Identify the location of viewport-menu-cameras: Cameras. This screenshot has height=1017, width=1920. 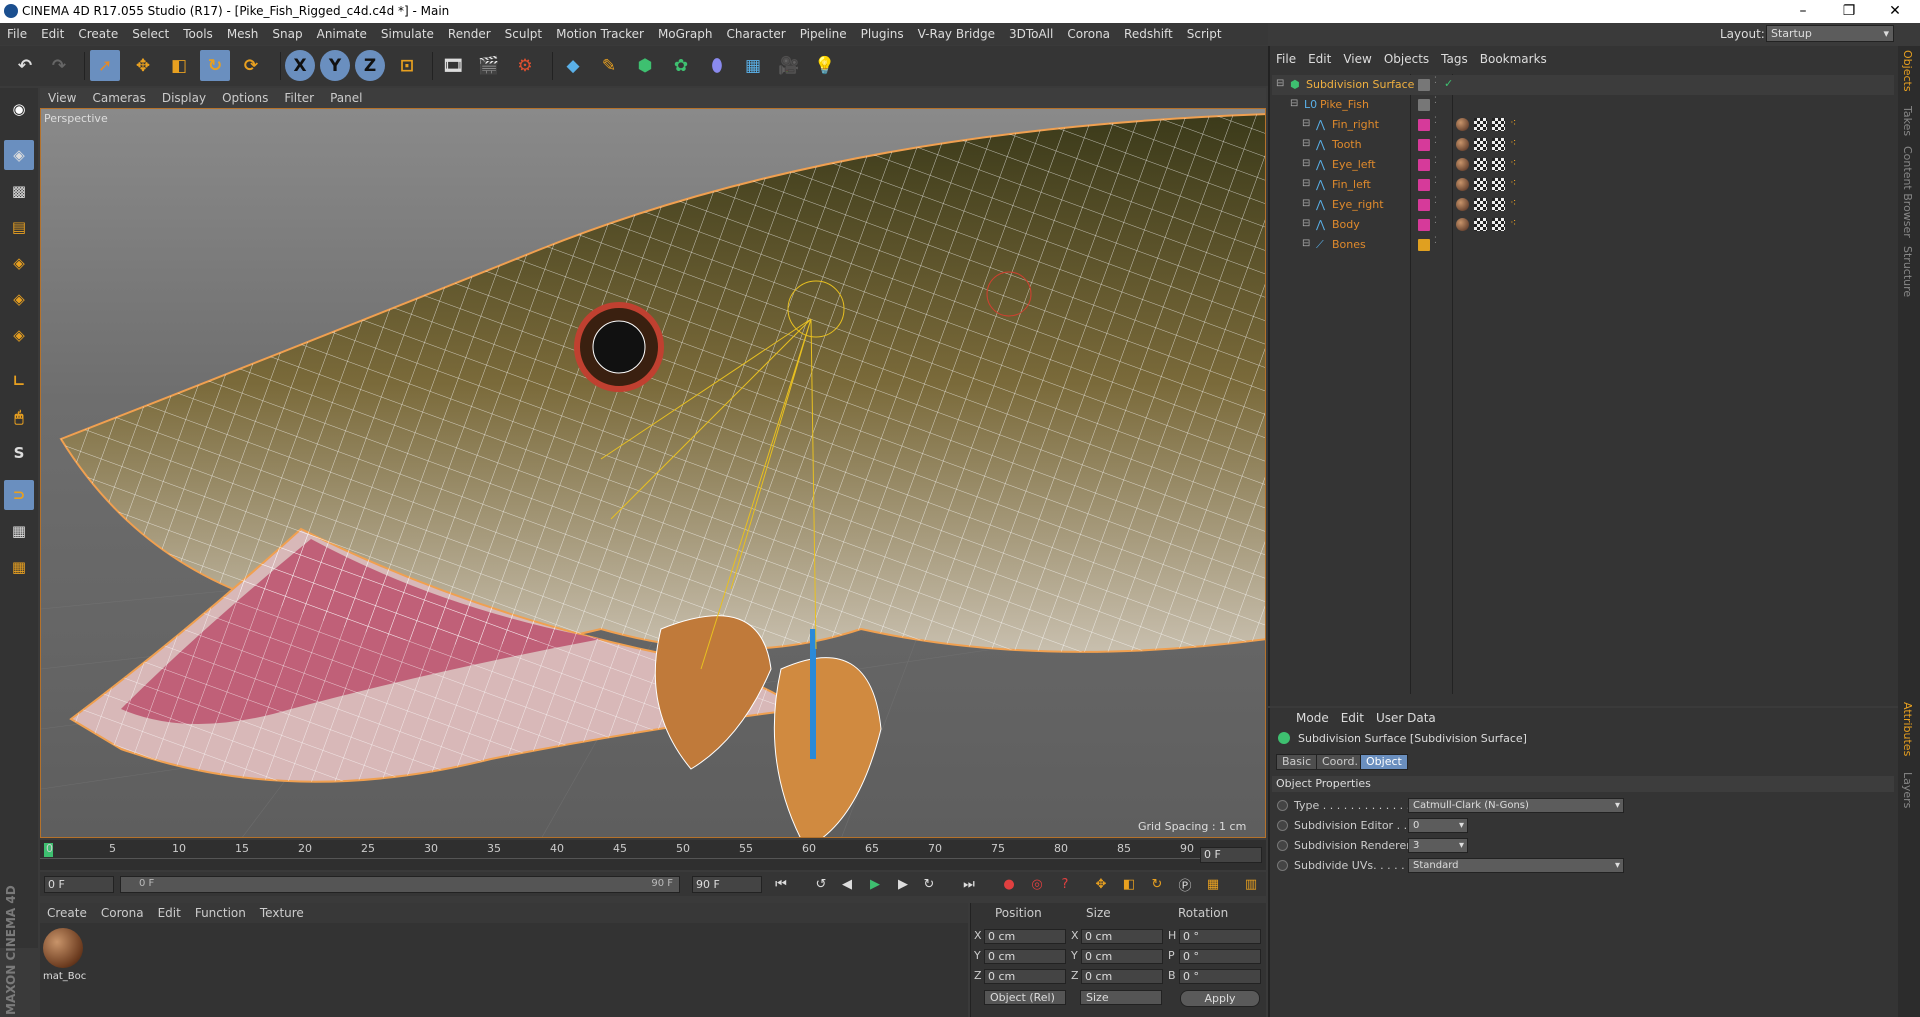
(118, 98).